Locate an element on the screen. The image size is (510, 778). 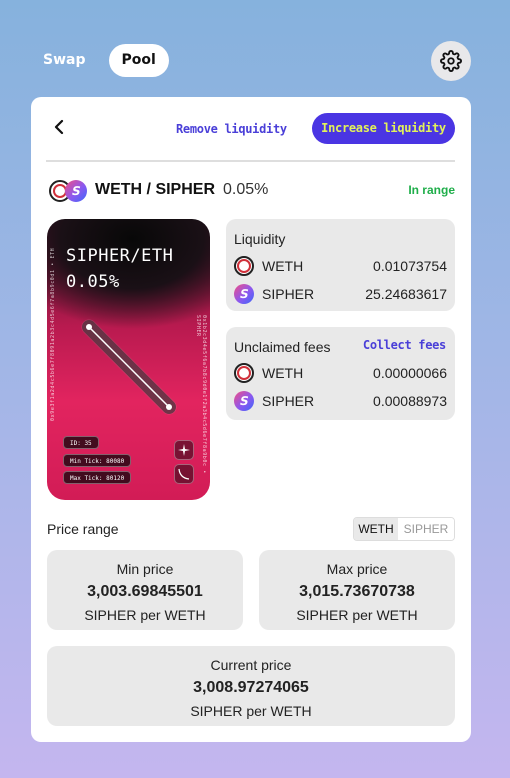
liquidity-title: Liquidity is located at coordinates (260, 239).